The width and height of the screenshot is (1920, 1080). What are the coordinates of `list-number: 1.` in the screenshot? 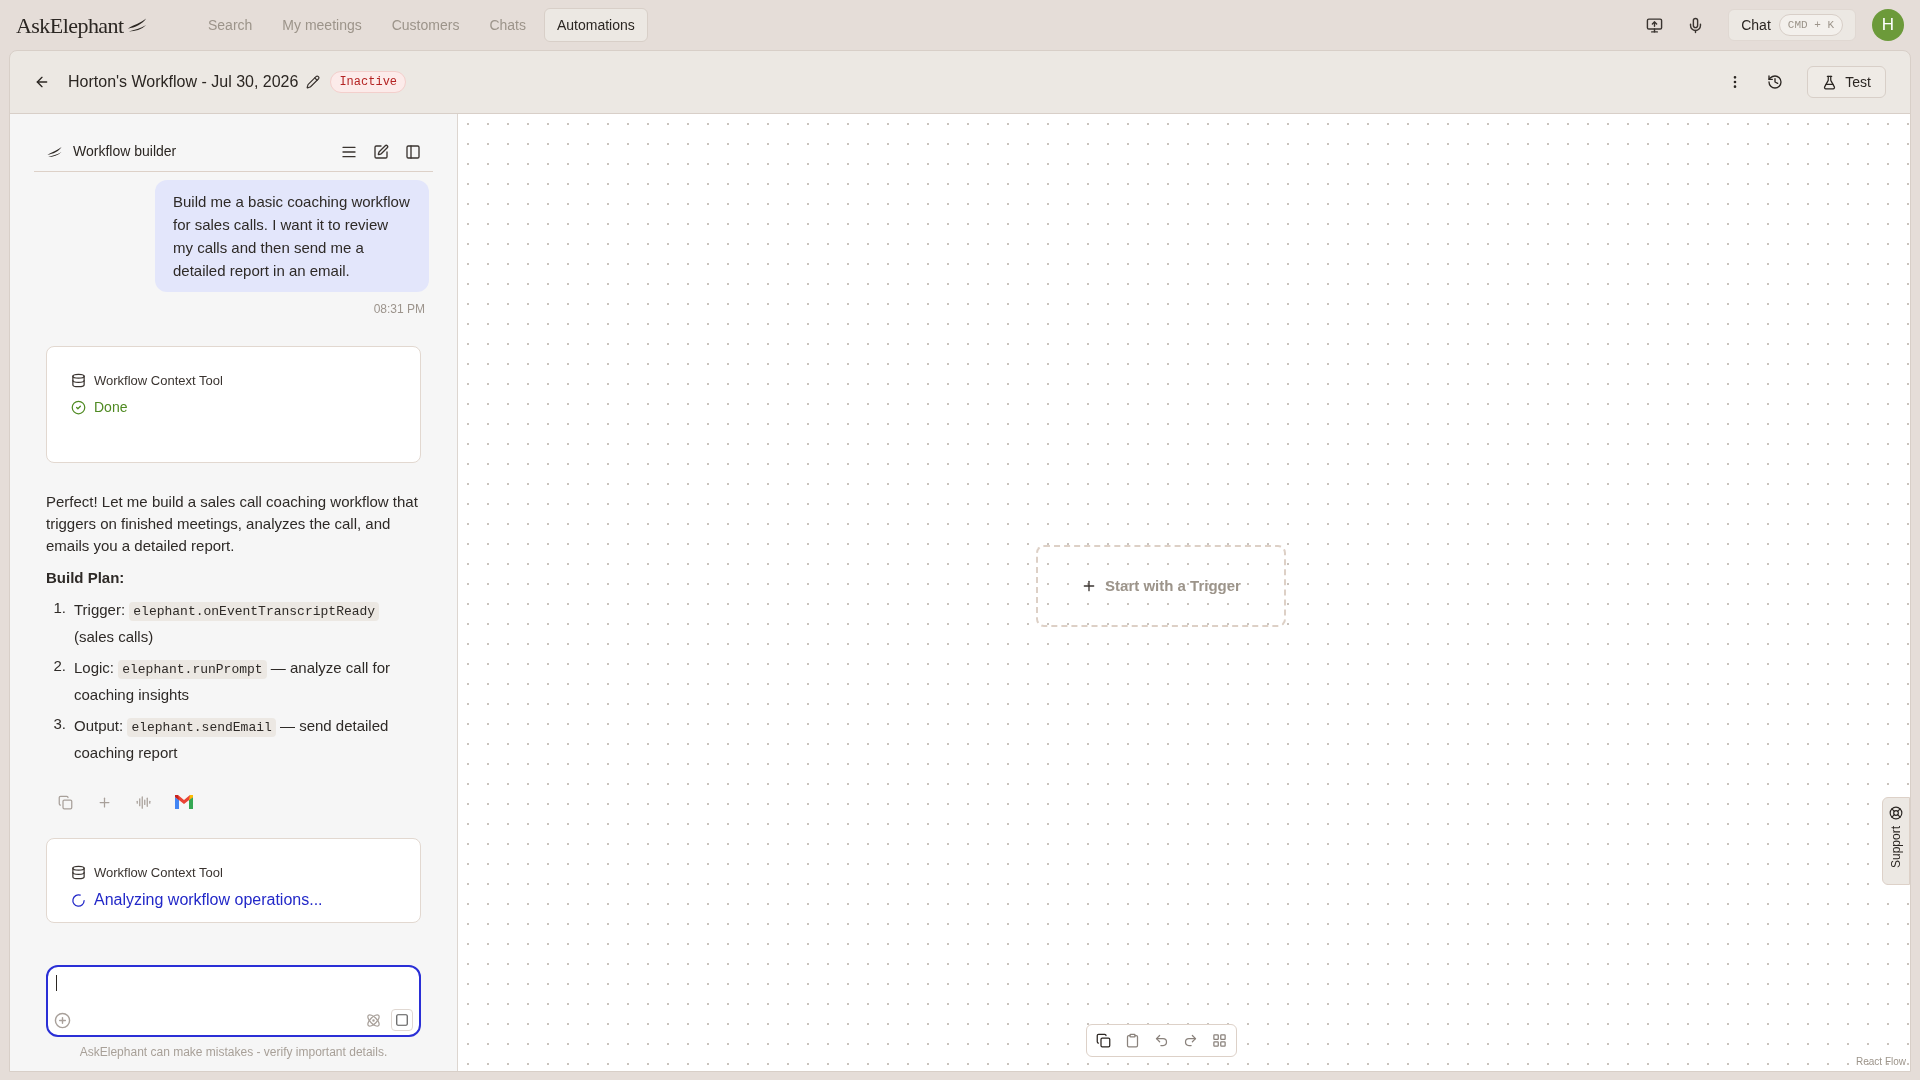 It's located at (59, 607).